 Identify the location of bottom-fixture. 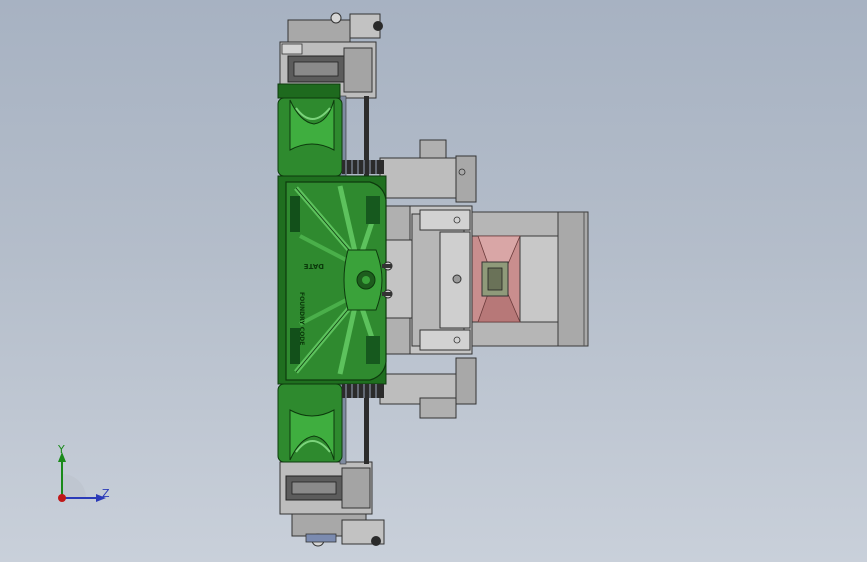
(332, 504).